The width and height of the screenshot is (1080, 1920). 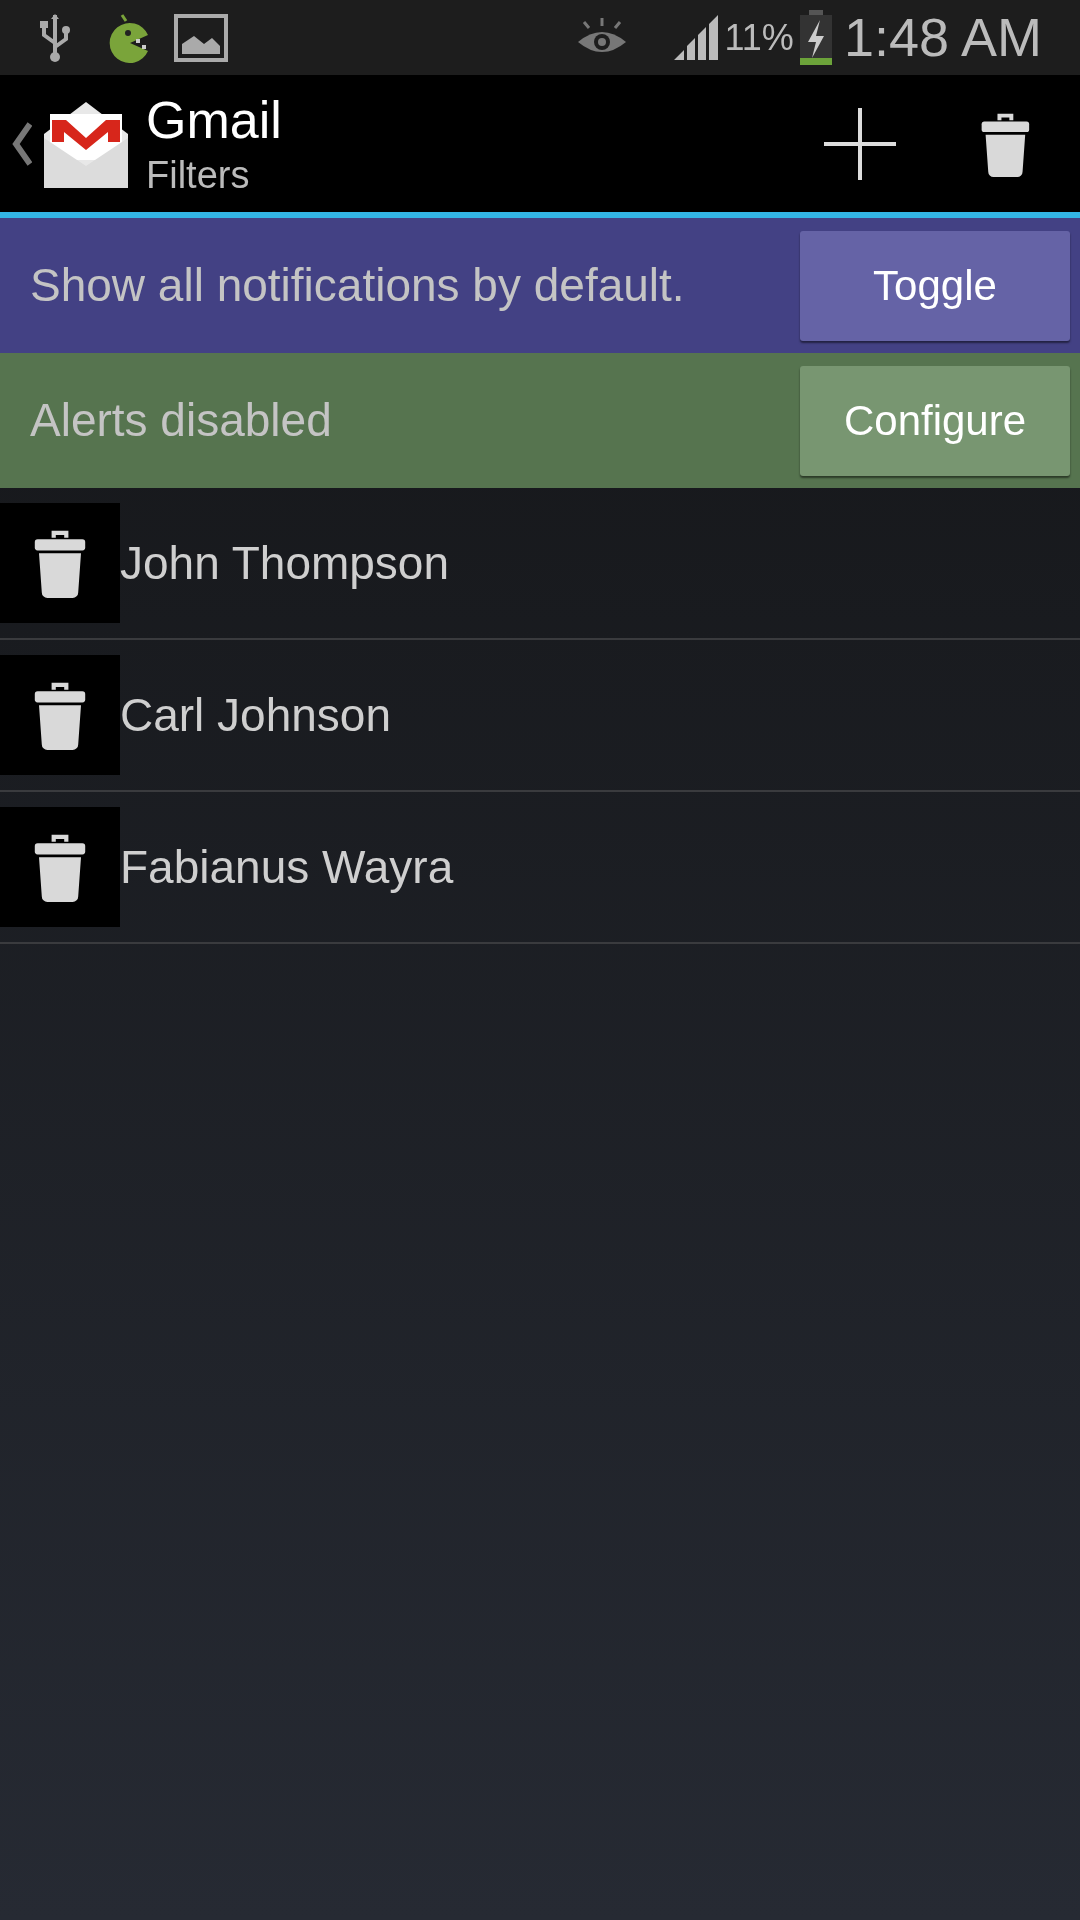 What do you see at coordinates (181, 420) in the screenshot?
I see `banner-text: Alerts disabled` at bounding box center [181, 420].